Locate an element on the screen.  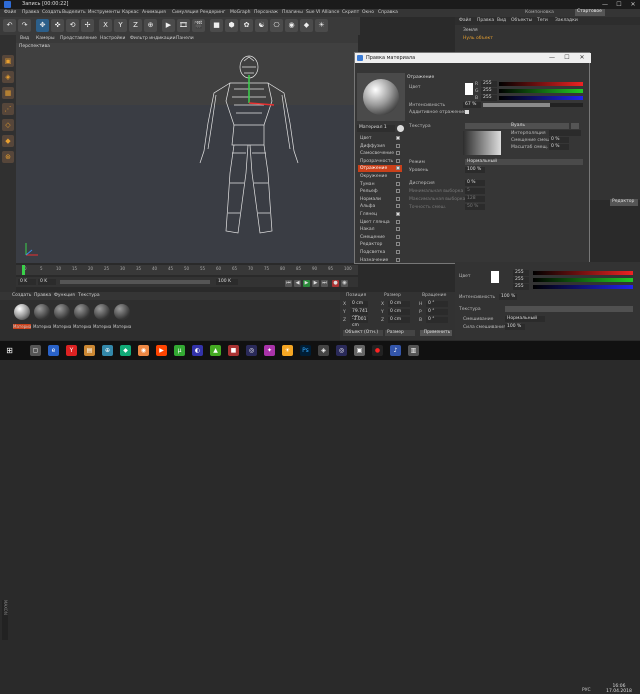
om-menu-tags: Теги is located at coordinates (542, 20).